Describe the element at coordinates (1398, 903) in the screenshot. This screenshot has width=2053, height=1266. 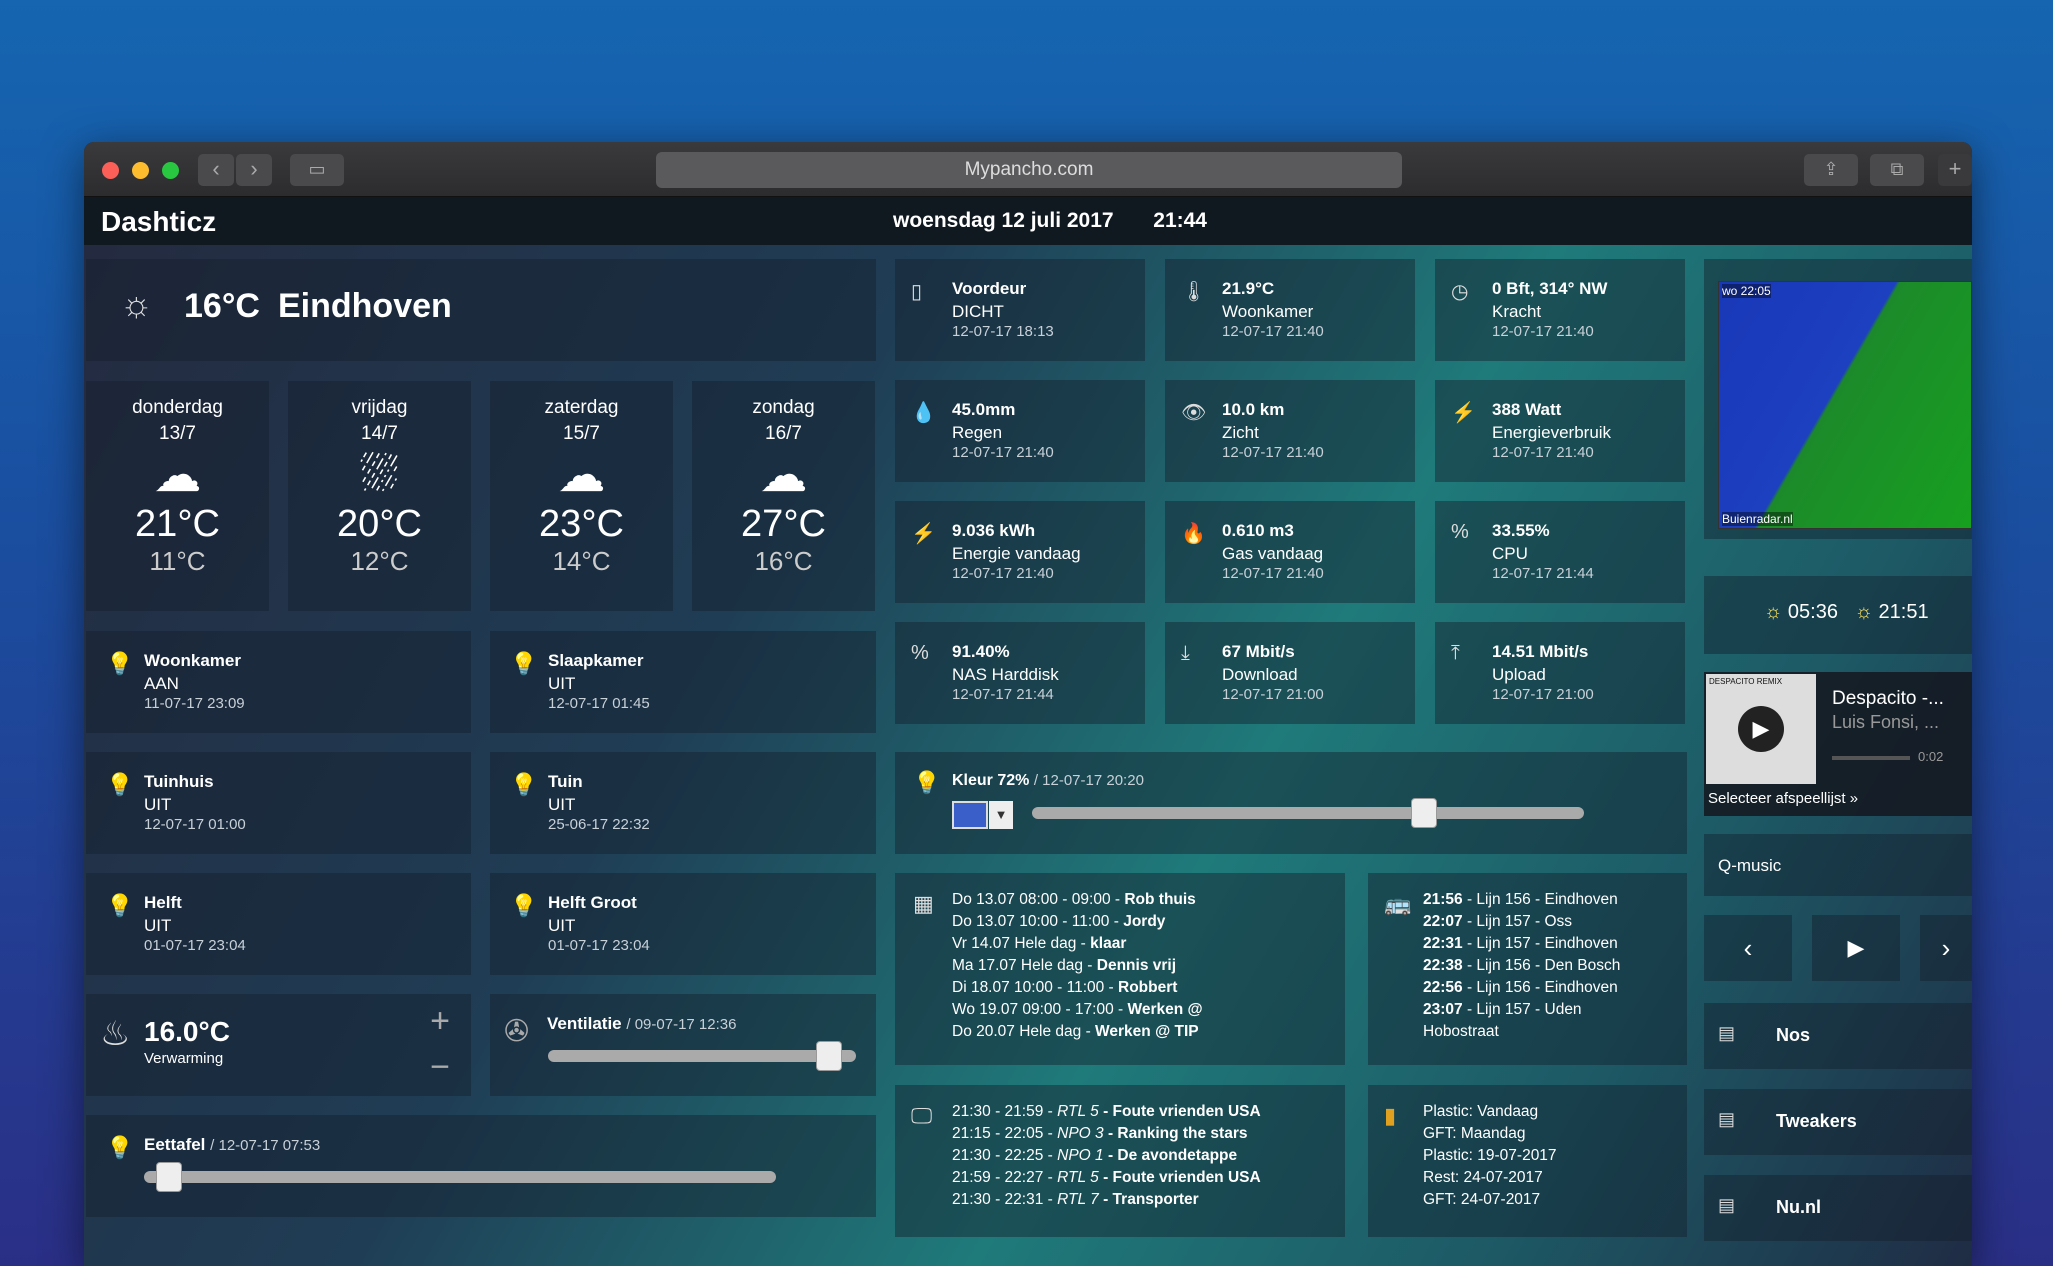
I see `bus-icon: 🚌` at that location.